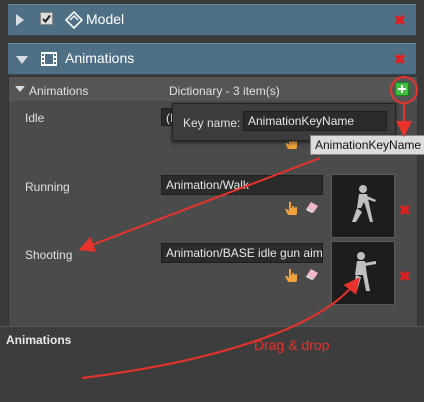  I want to click on expand-arrow-icon, so click(20, 20).